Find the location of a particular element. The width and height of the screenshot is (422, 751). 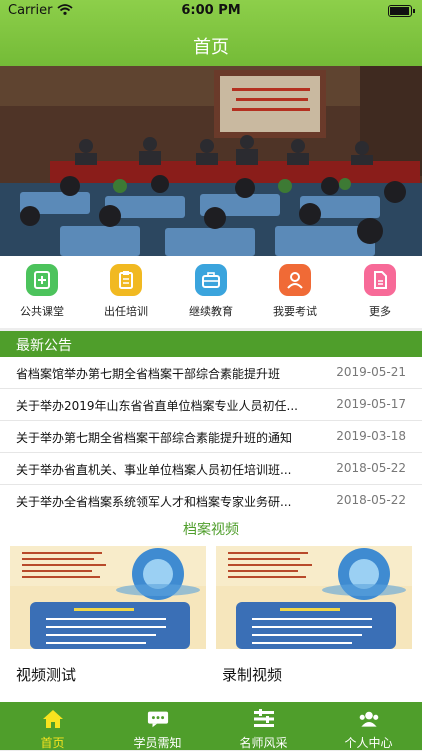

list-item: 关于举办2019年山东省省直单位档案专业人员初任... 2019-05-17 is located at coordinates (211, 405).